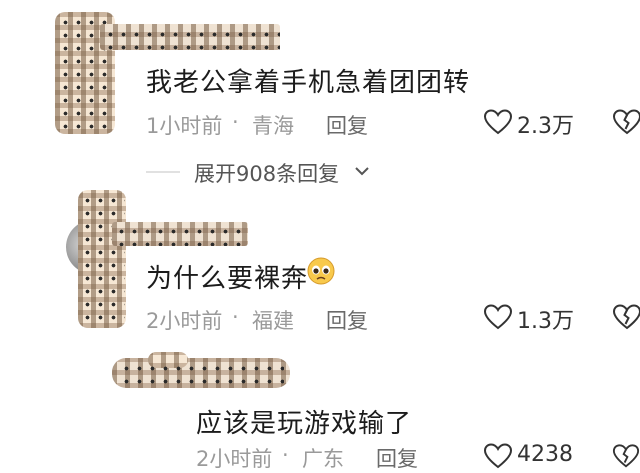  What do you see at coordinates (321, 271) in the screenshot?
I see `pleading-face-emoji` at bounding box center [321, 271].